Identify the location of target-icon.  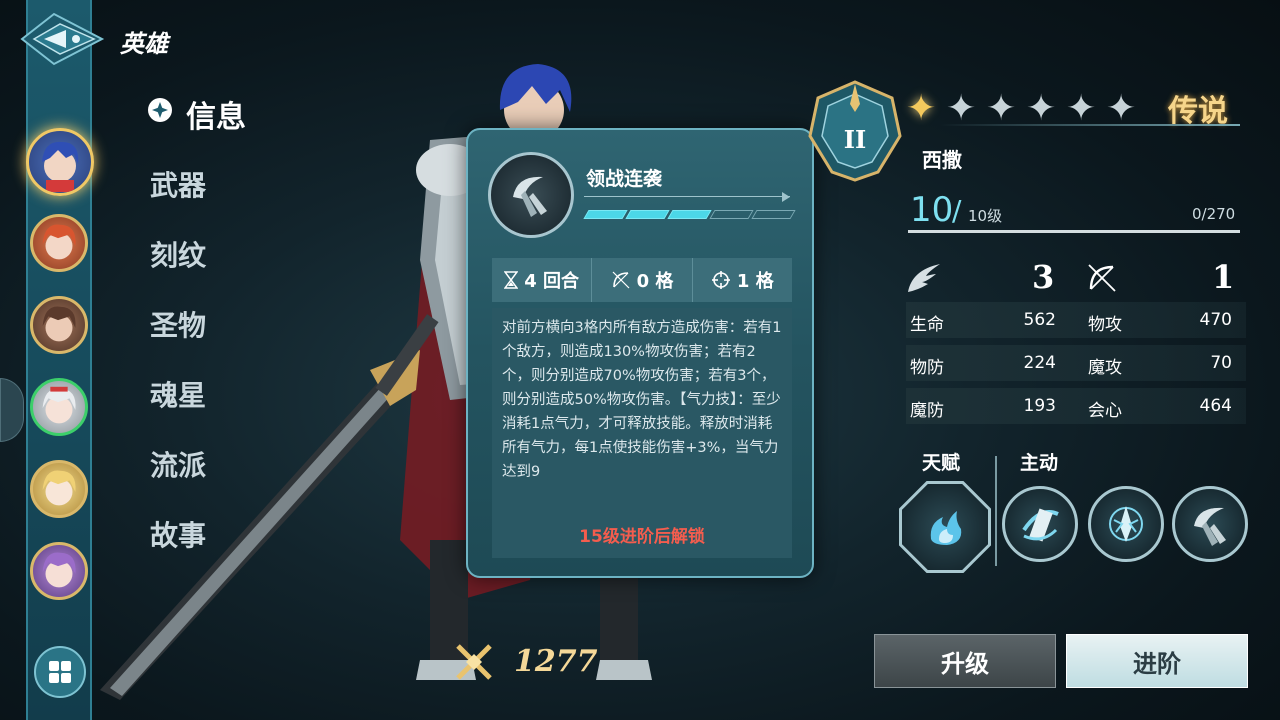
(720, 280).